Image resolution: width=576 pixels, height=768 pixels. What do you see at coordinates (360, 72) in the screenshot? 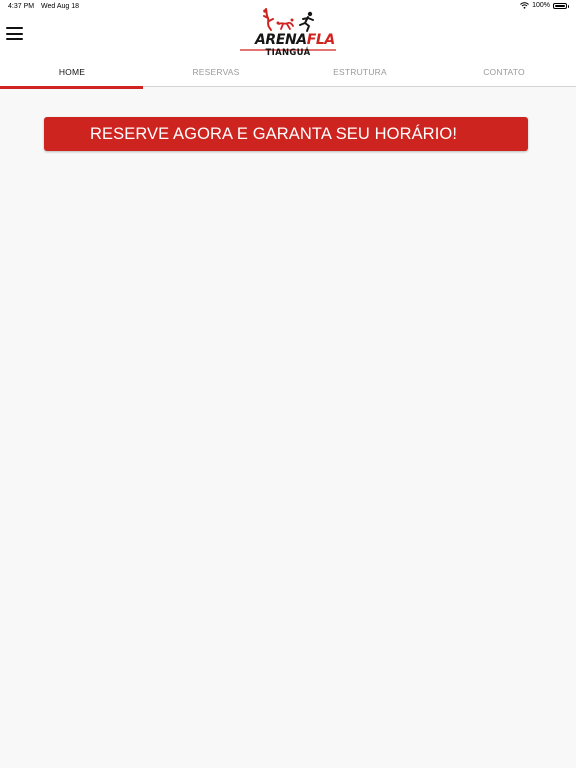
I see `tab-estrutura: ESTRUTURA` at bounding box center [360, 72].